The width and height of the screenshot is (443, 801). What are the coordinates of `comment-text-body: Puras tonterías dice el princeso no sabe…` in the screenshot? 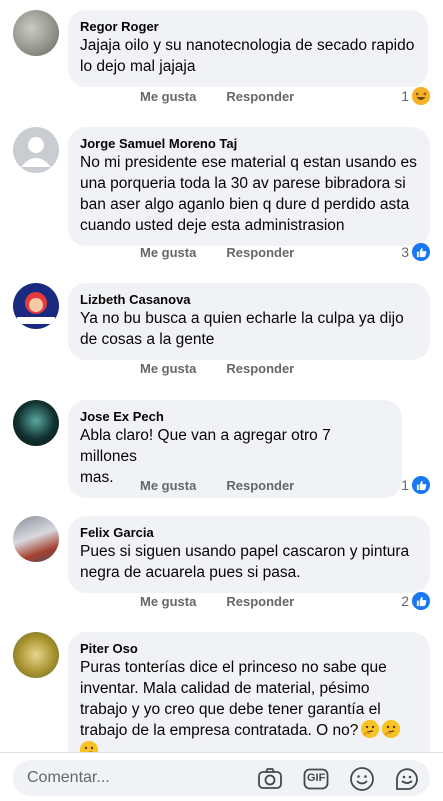 It's located at (233, 699).